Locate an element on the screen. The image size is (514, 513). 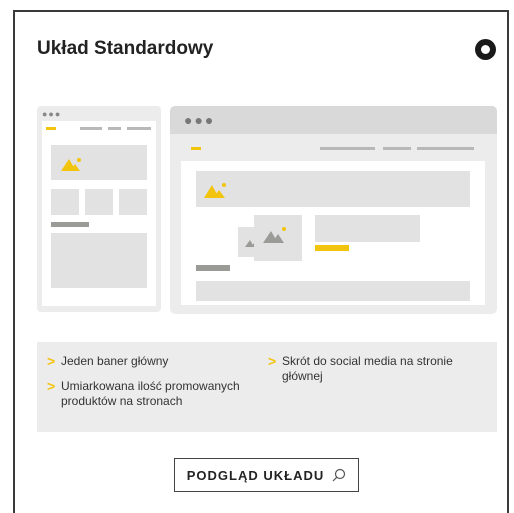
desktop-text-line is located at coordinates (213, 268).